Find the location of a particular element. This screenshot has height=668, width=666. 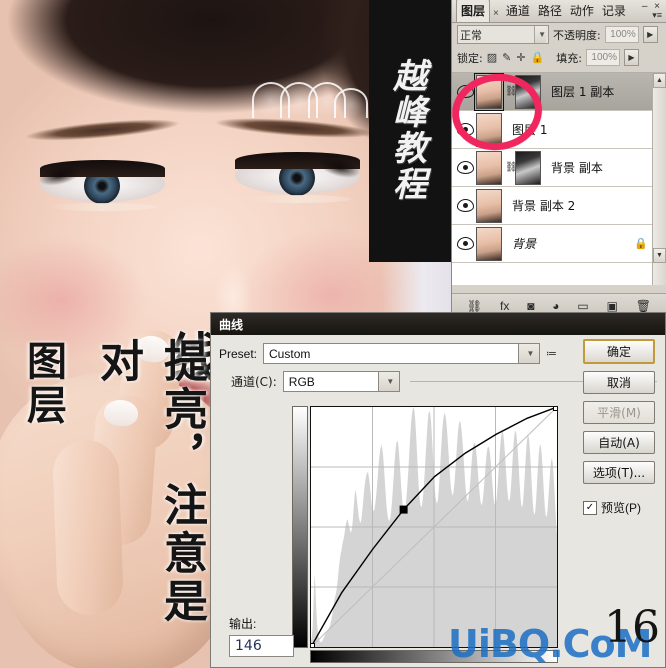

layer-mask-thumbnail is located at coordinates (528, 167).